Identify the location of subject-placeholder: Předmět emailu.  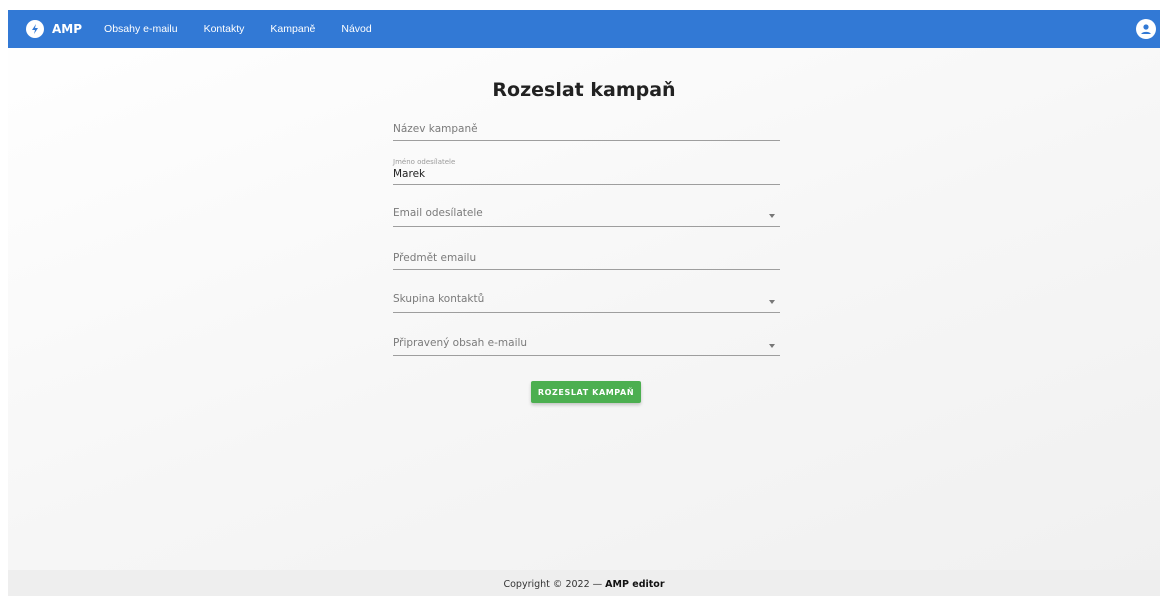
(435, 258).